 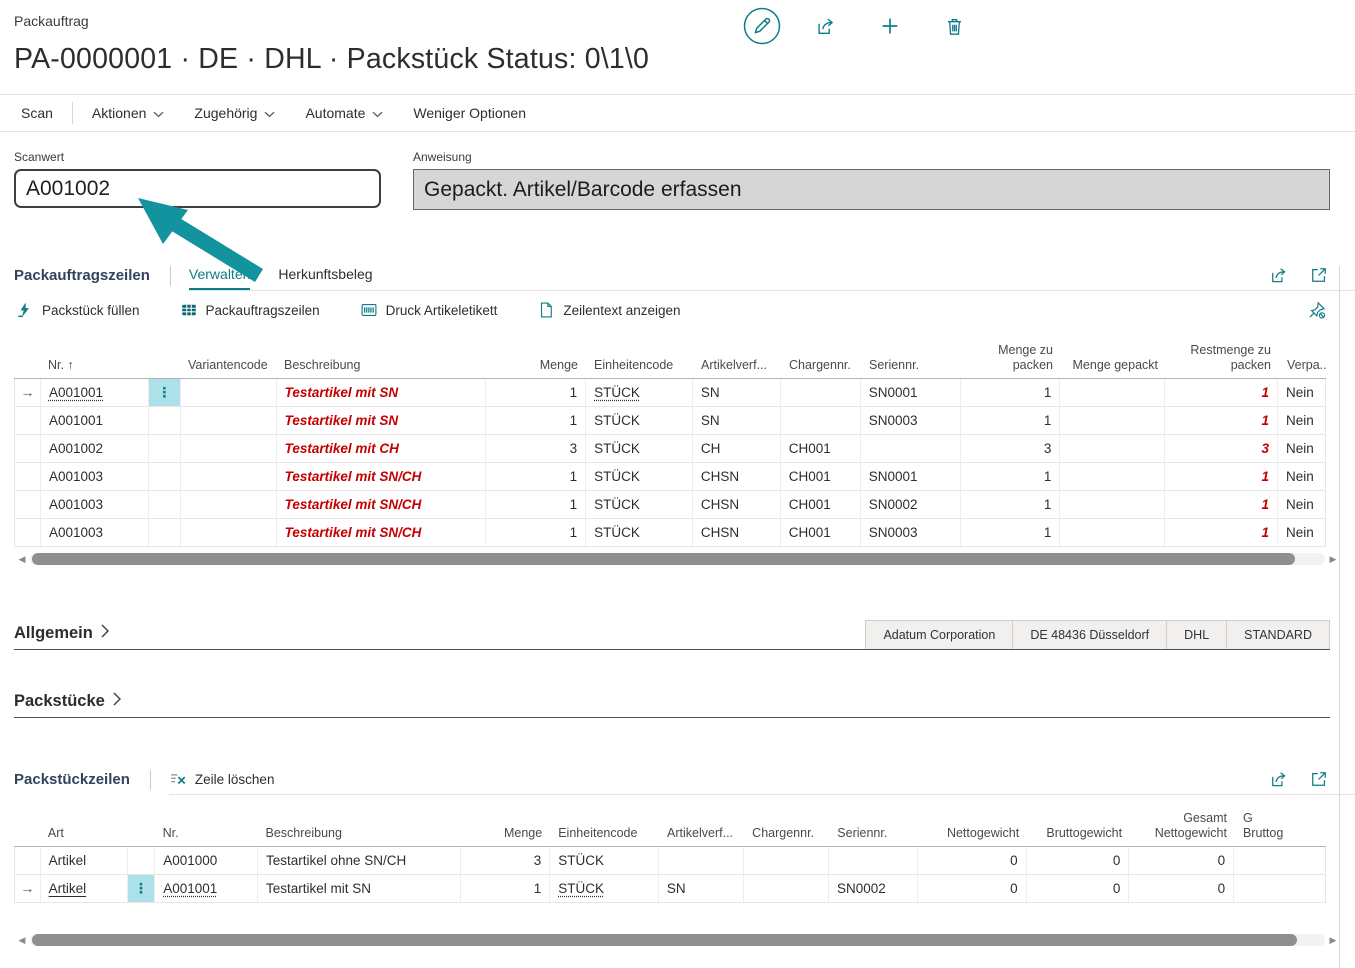 What do you see at coordinates (1196, 635) in the screenshot?
I see `summary-tile: DHL` at bounding box center [1196, 635].